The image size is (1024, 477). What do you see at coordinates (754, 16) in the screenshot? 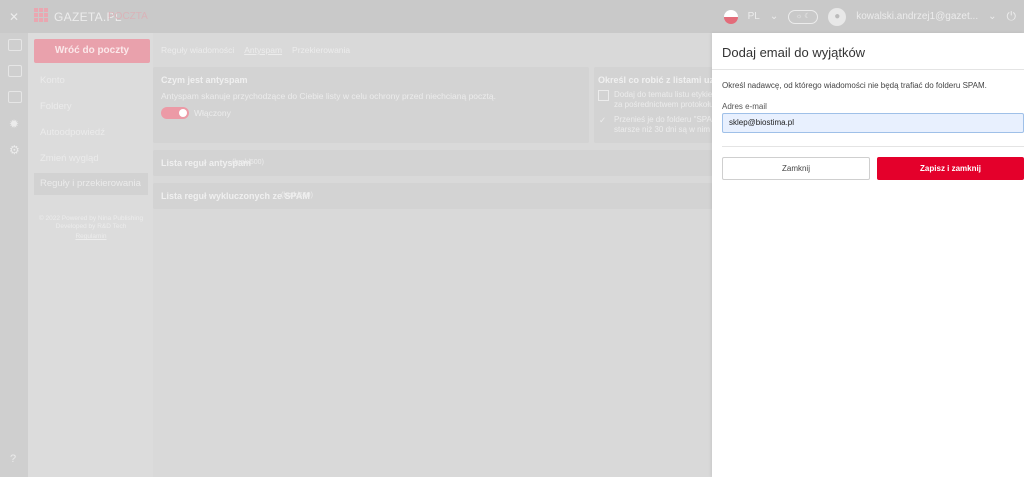
I see `language-selector: PL` at bounding box center [754, 16].